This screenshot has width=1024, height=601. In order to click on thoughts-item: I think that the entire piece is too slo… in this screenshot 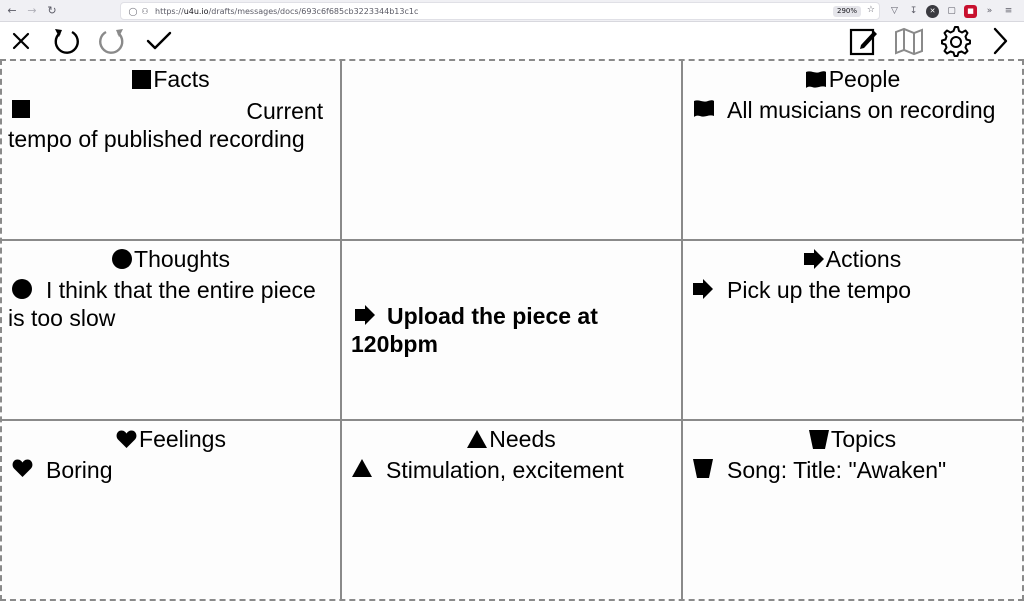, I will do `click(171, 304)`.